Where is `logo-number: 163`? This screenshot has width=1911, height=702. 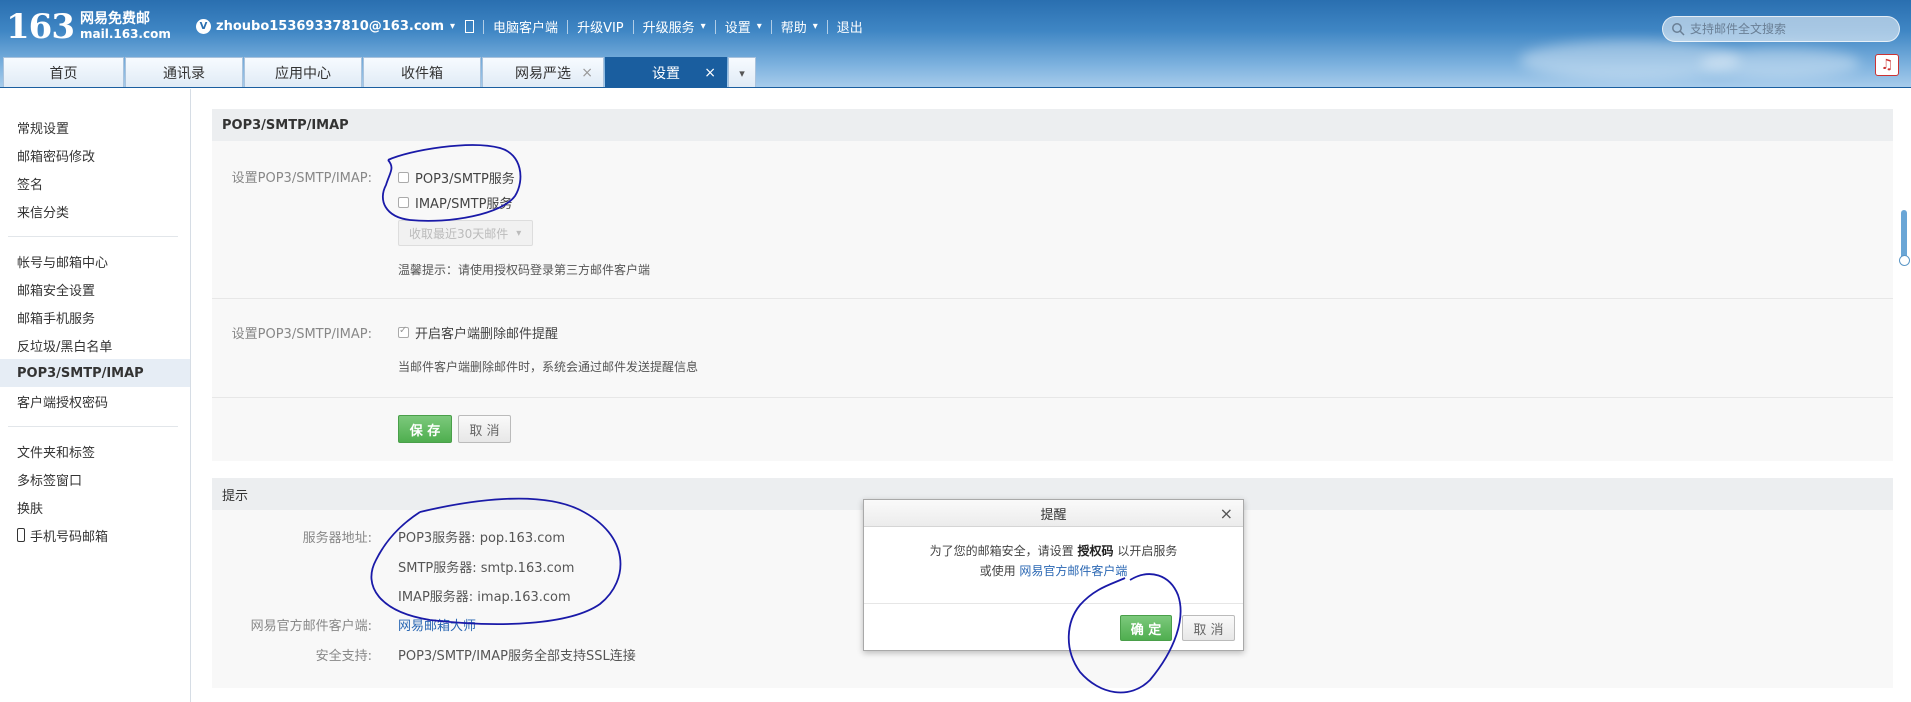 logo-number: 163 is located at coordinates (40, 27).